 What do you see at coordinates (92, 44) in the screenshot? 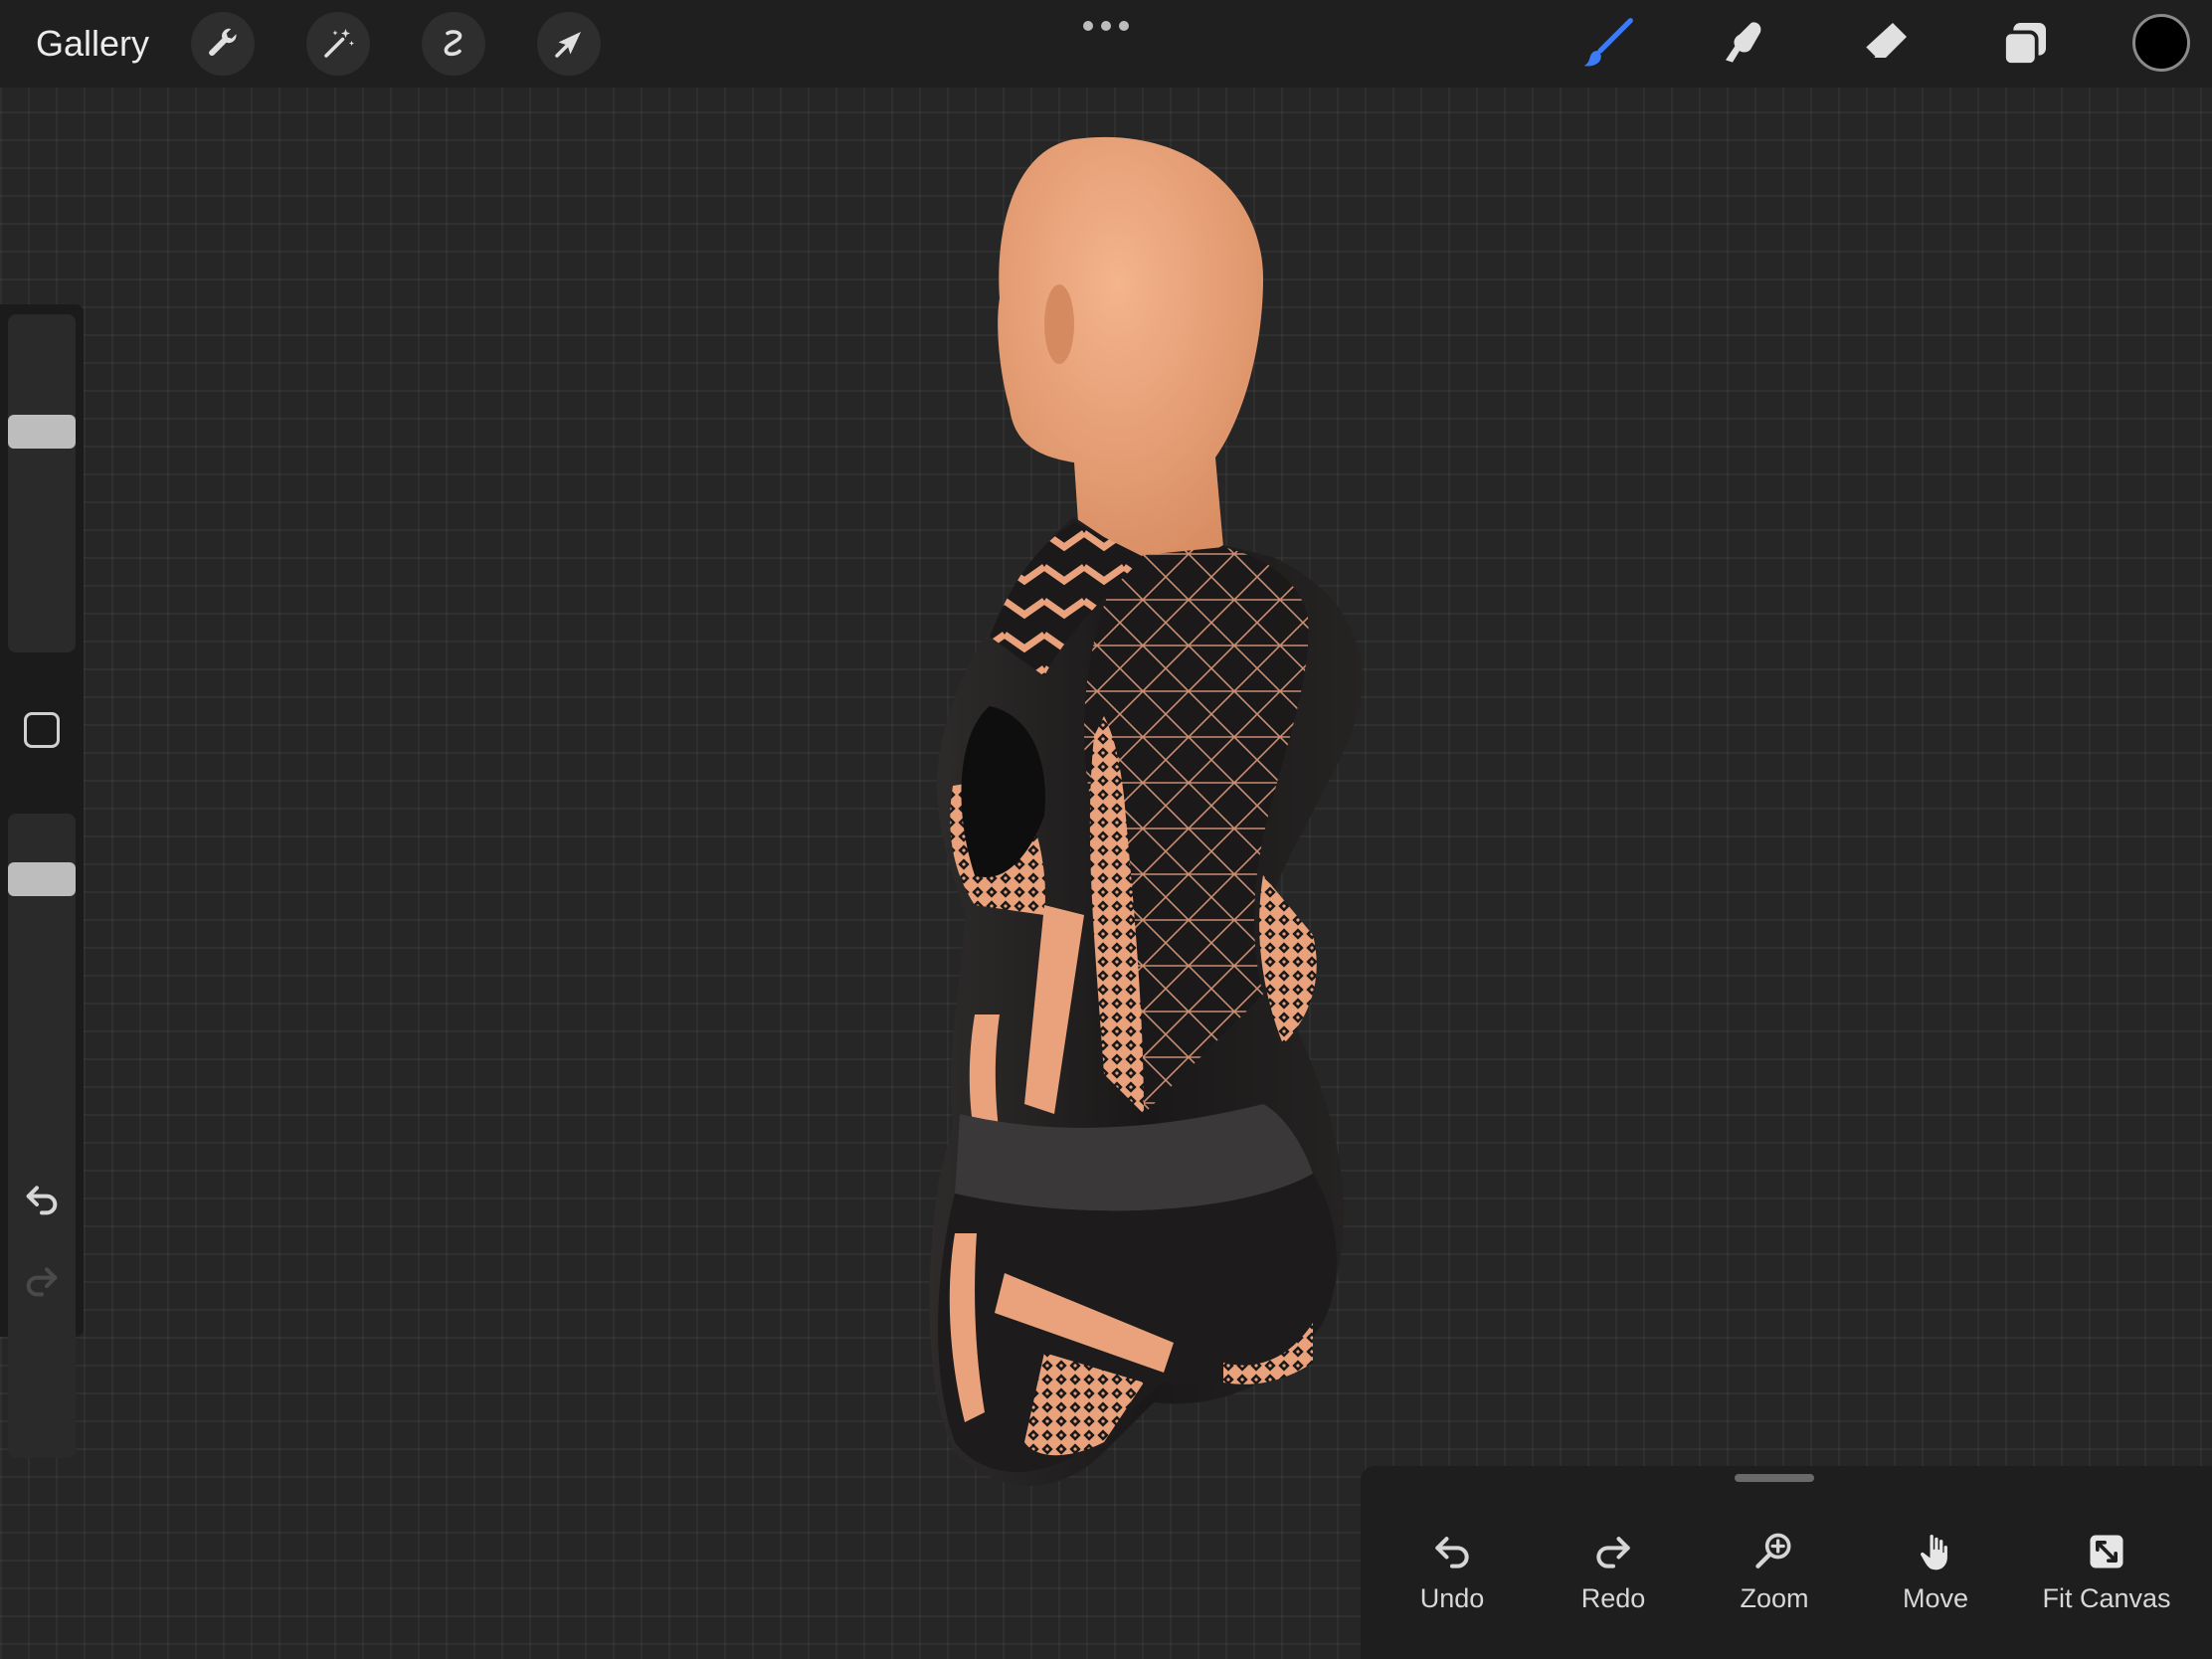
I see `gallery-button: Gallery` at bounding box center [92, 44].